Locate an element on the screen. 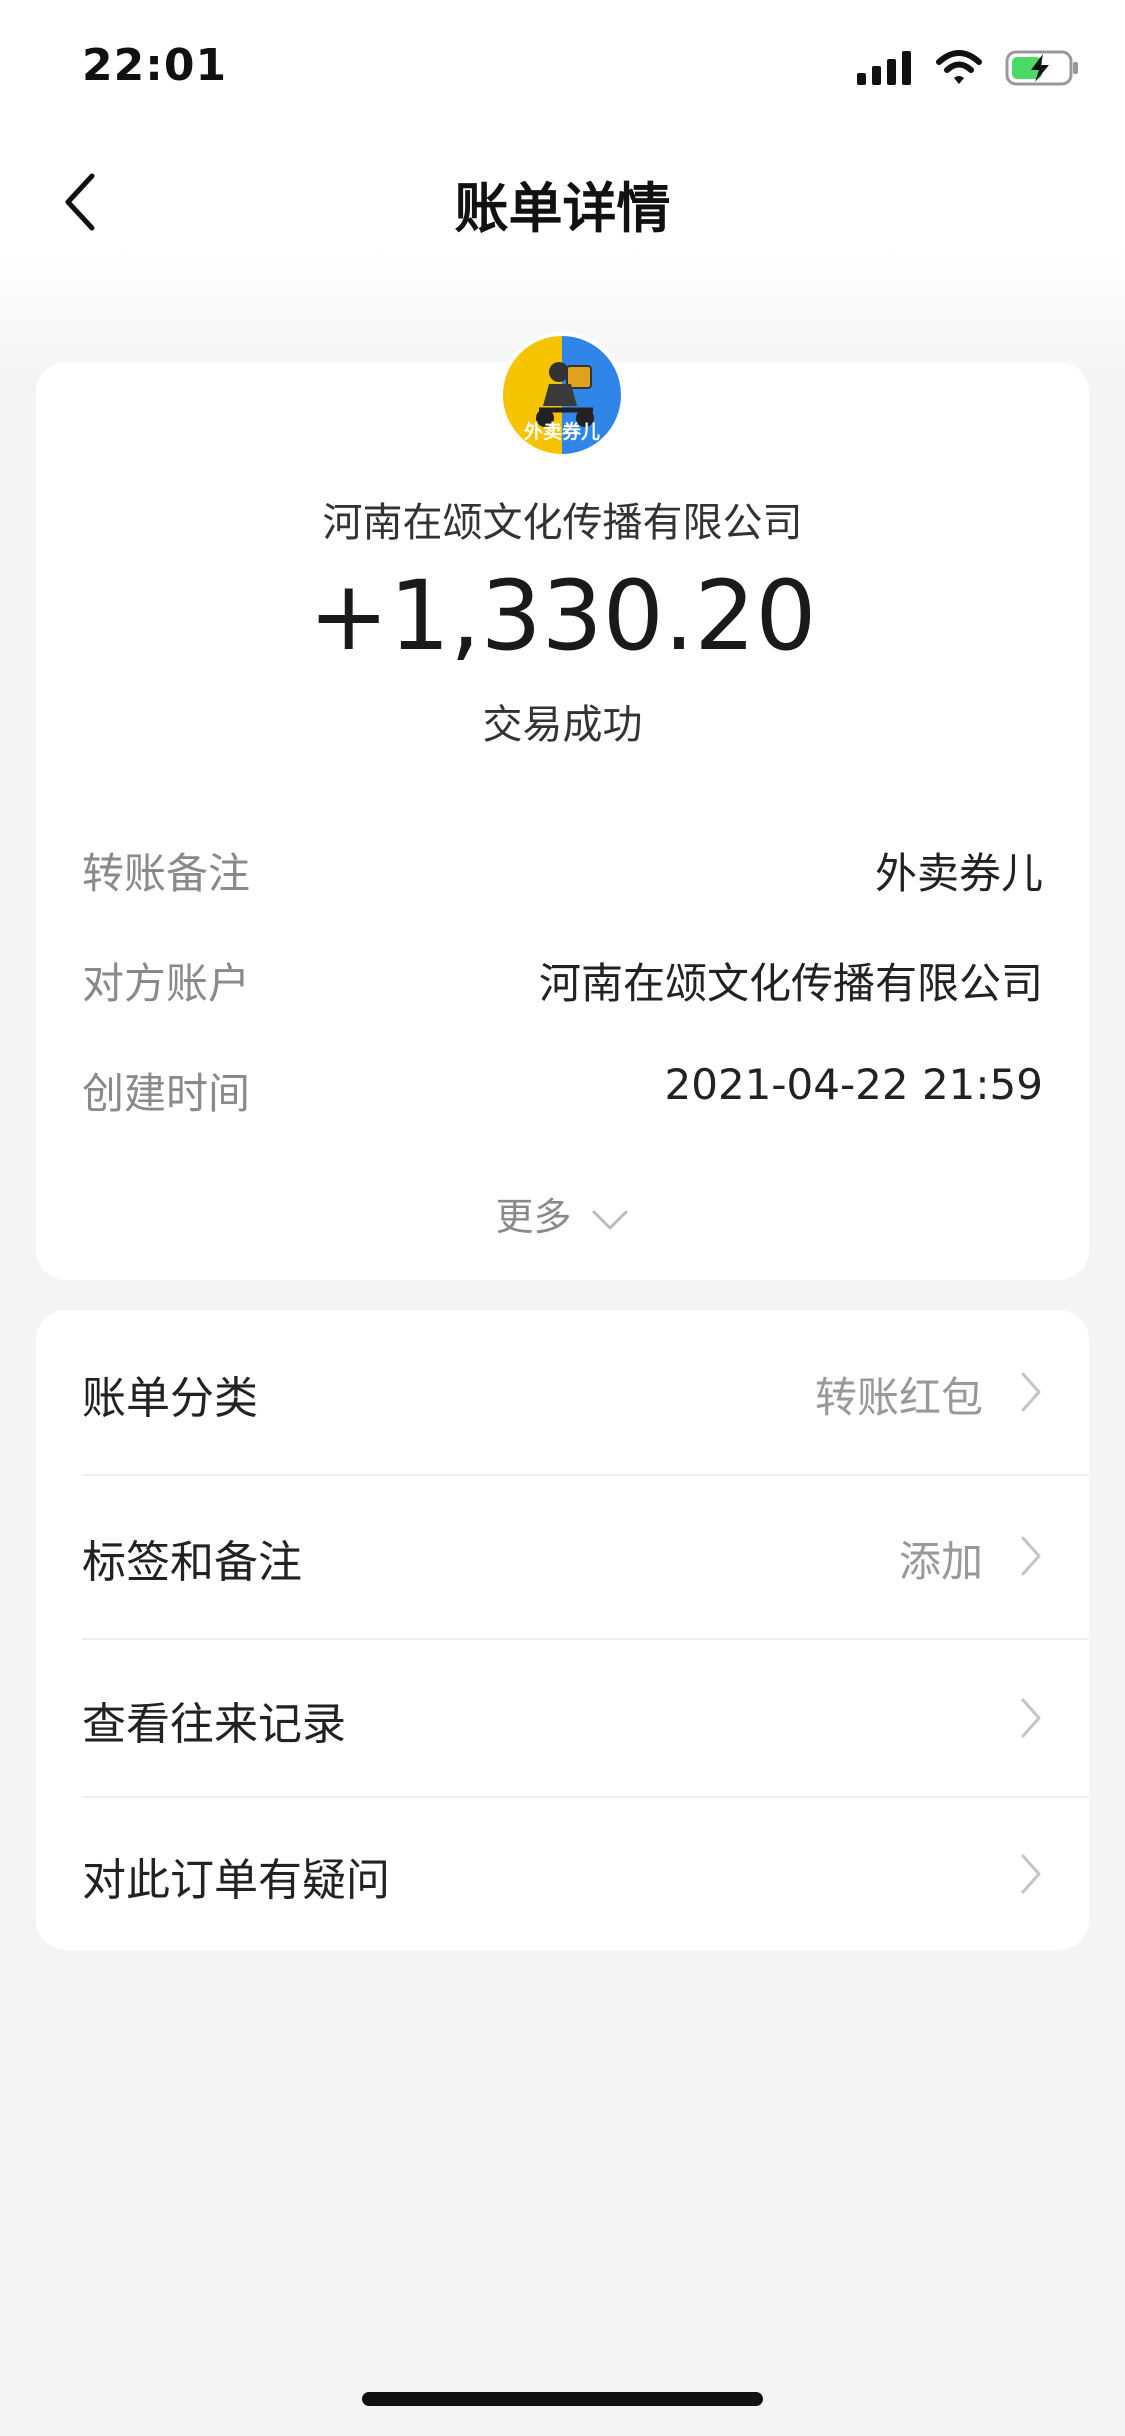  list-item-order-question: 对此订单有疑问 is located at coordinates (585, 1874).